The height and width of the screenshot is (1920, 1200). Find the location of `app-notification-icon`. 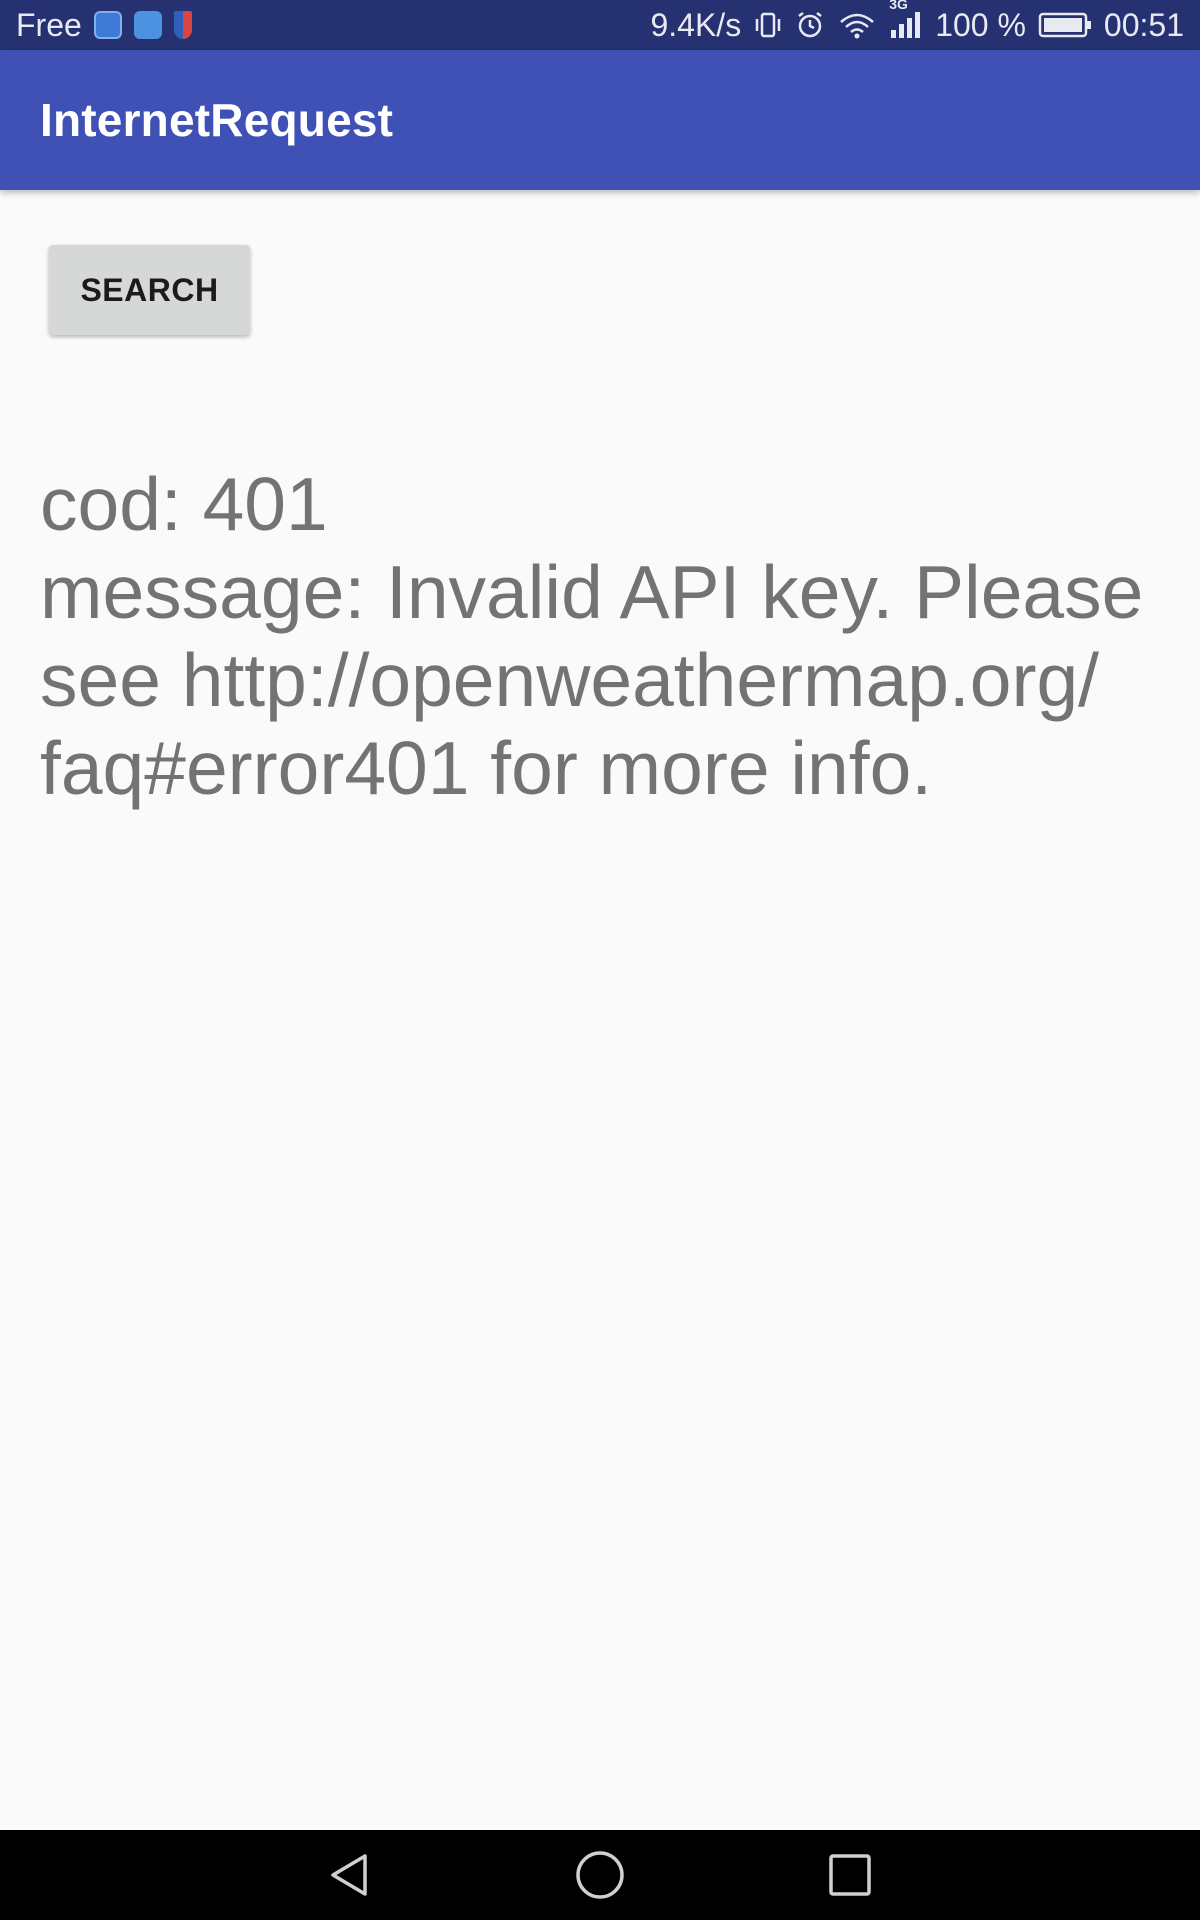

app-notification-icon is located at coordinates (107, 25).